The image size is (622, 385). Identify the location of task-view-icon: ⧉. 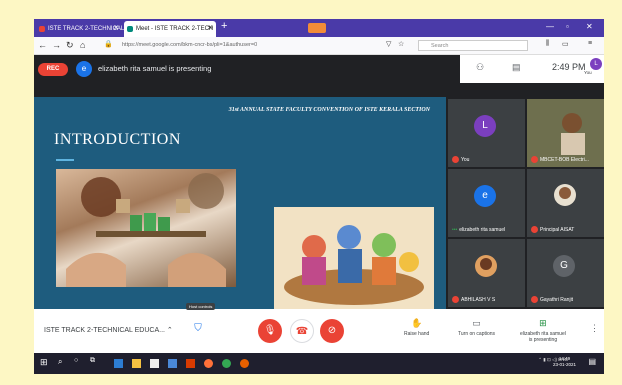
(92, 361).